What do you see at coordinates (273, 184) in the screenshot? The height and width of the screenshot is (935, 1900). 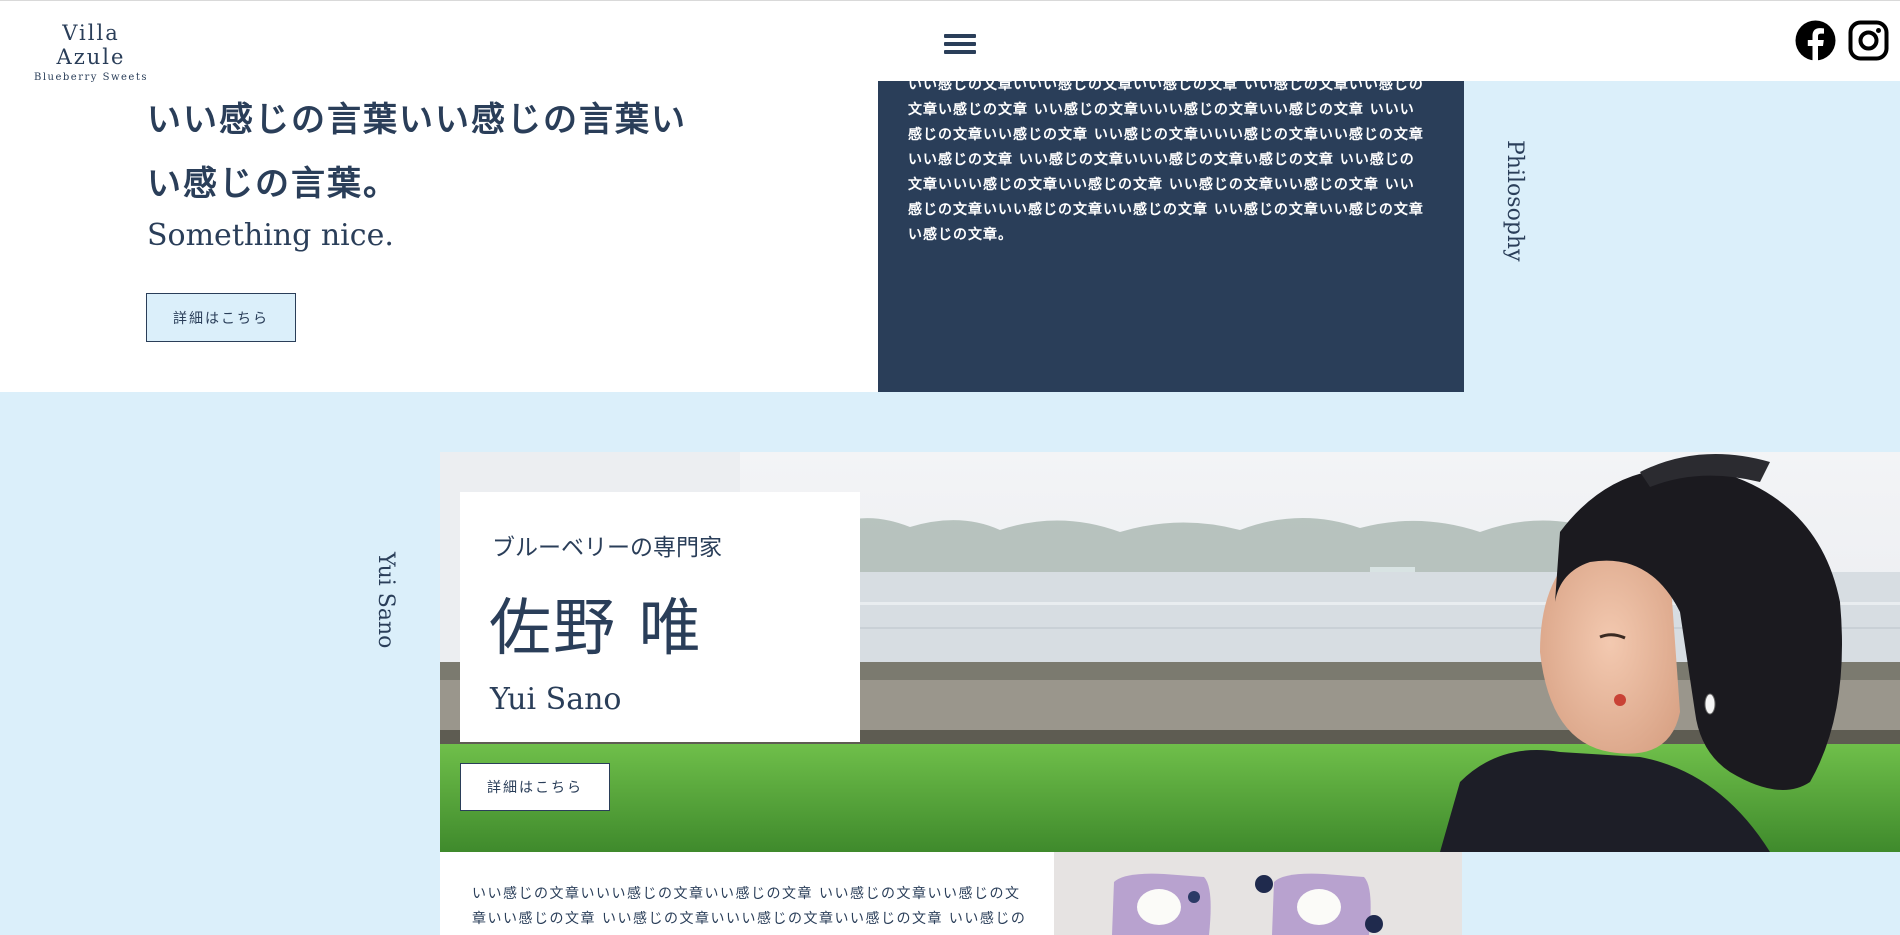 I see `hero-heading-line2: い感じの言葉。` at bounding box center [273, 184].